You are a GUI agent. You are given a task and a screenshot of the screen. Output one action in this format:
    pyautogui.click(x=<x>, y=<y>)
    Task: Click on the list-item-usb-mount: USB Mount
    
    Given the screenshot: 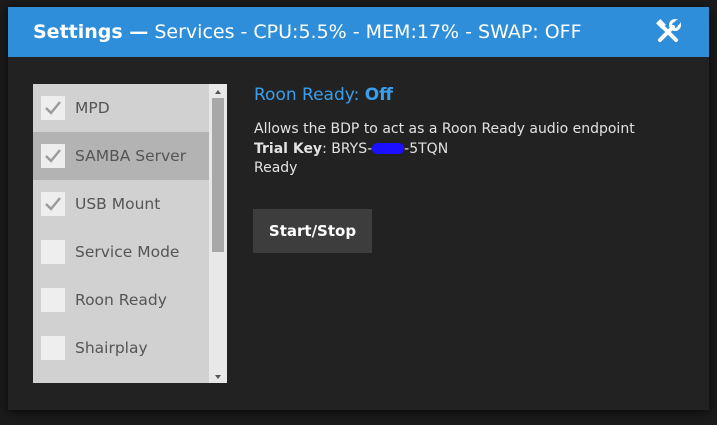 What is the action you would take?
    pyautogui.click(x=121, y=204)
    